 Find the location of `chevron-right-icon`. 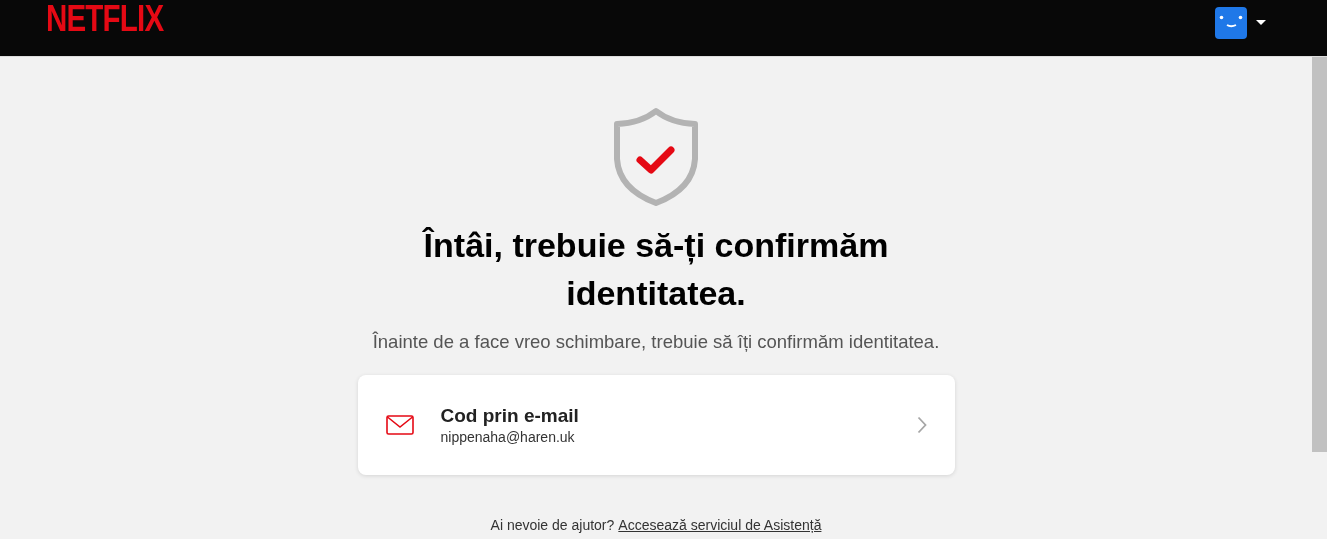

chevron-right-icon is located at coordinates (921, 425).